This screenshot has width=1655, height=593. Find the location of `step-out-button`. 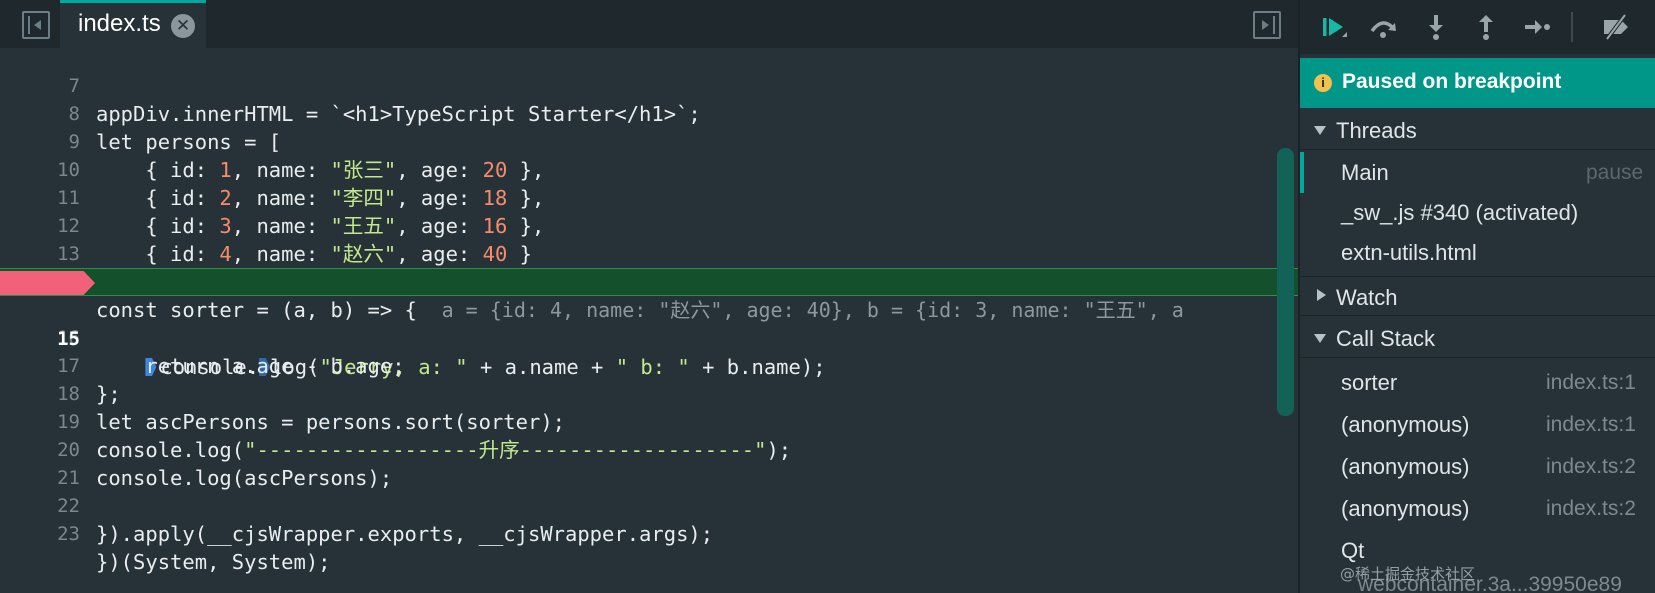

step-out-button is located at coordinates (1486, 27).